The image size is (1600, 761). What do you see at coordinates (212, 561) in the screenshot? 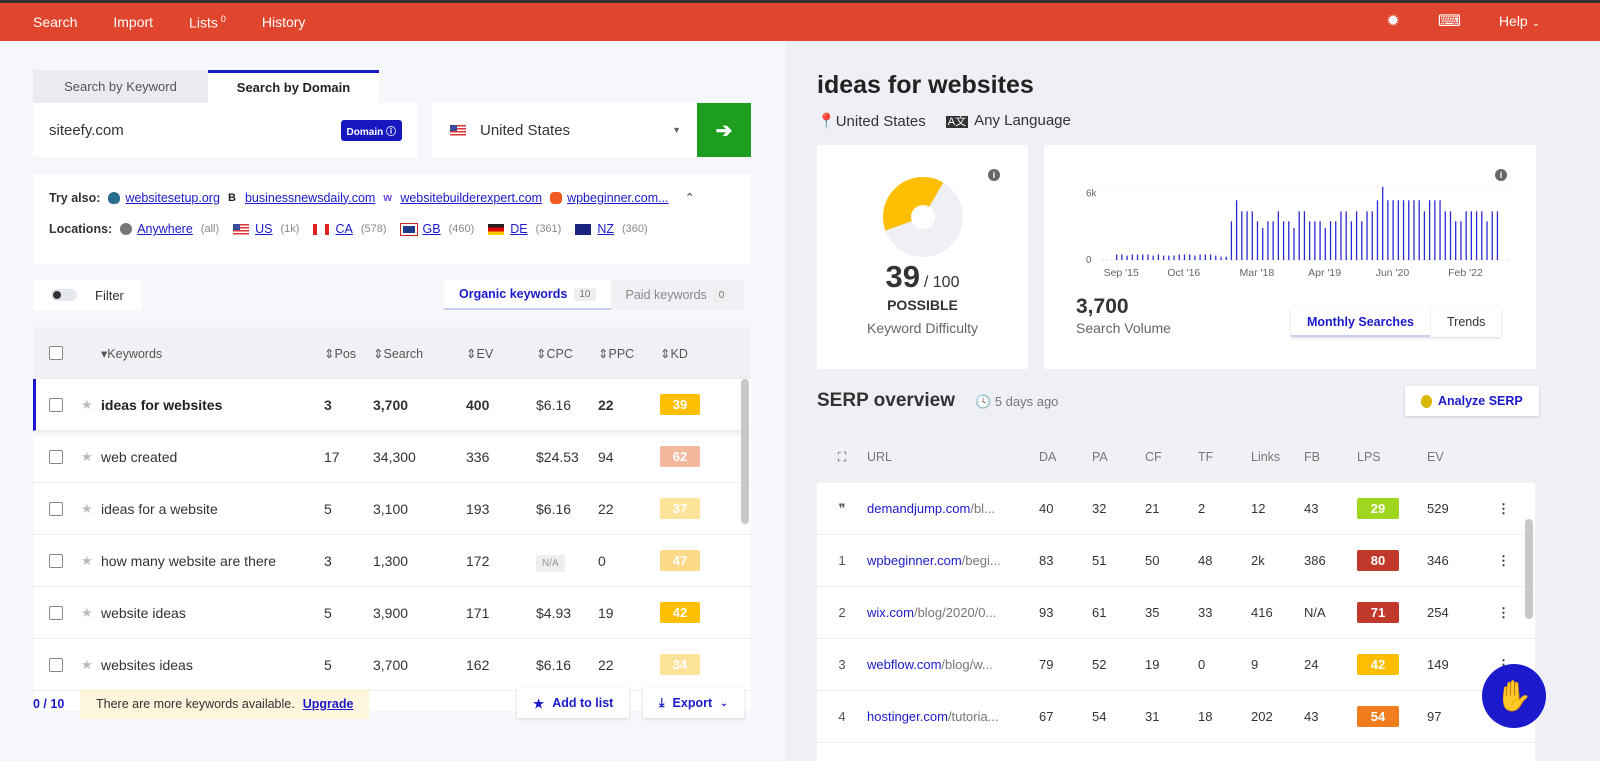
I see `keyword: how many website are there` at bounding box center [212, 561].